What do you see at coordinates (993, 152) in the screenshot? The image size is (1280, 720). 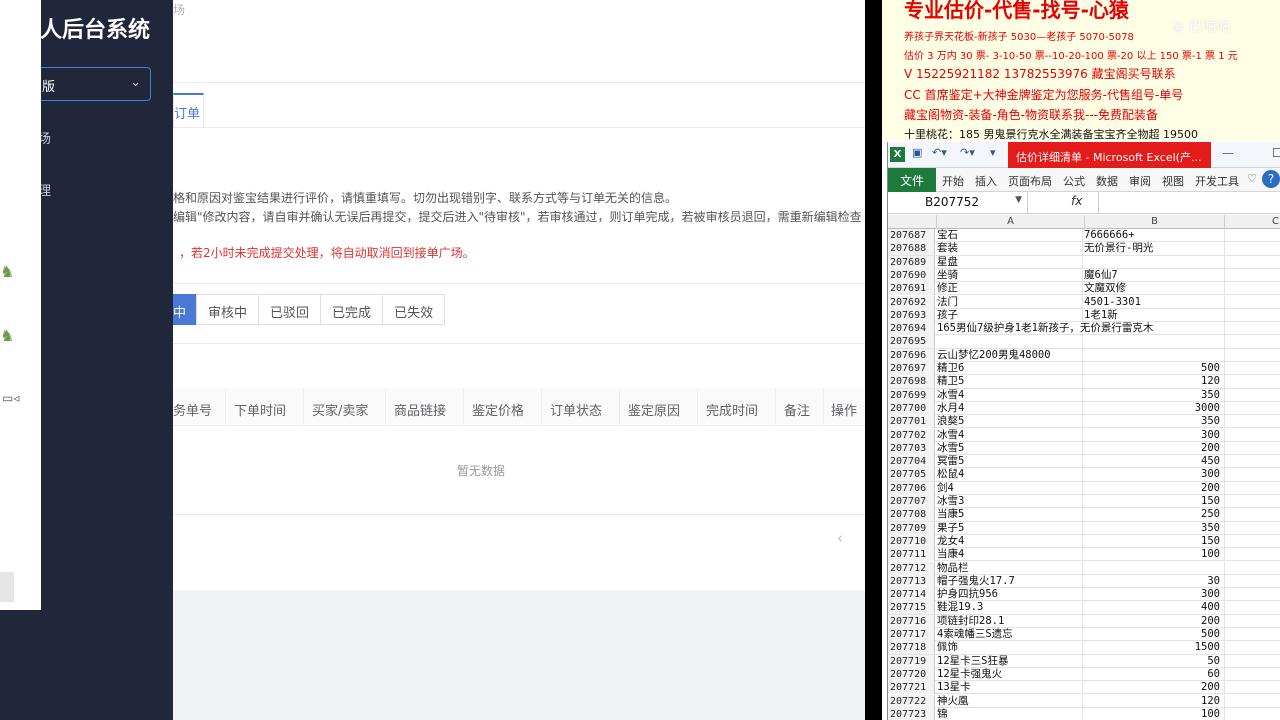 I see `customize-qat-icon: ▾` at bounding box center [993, 152].